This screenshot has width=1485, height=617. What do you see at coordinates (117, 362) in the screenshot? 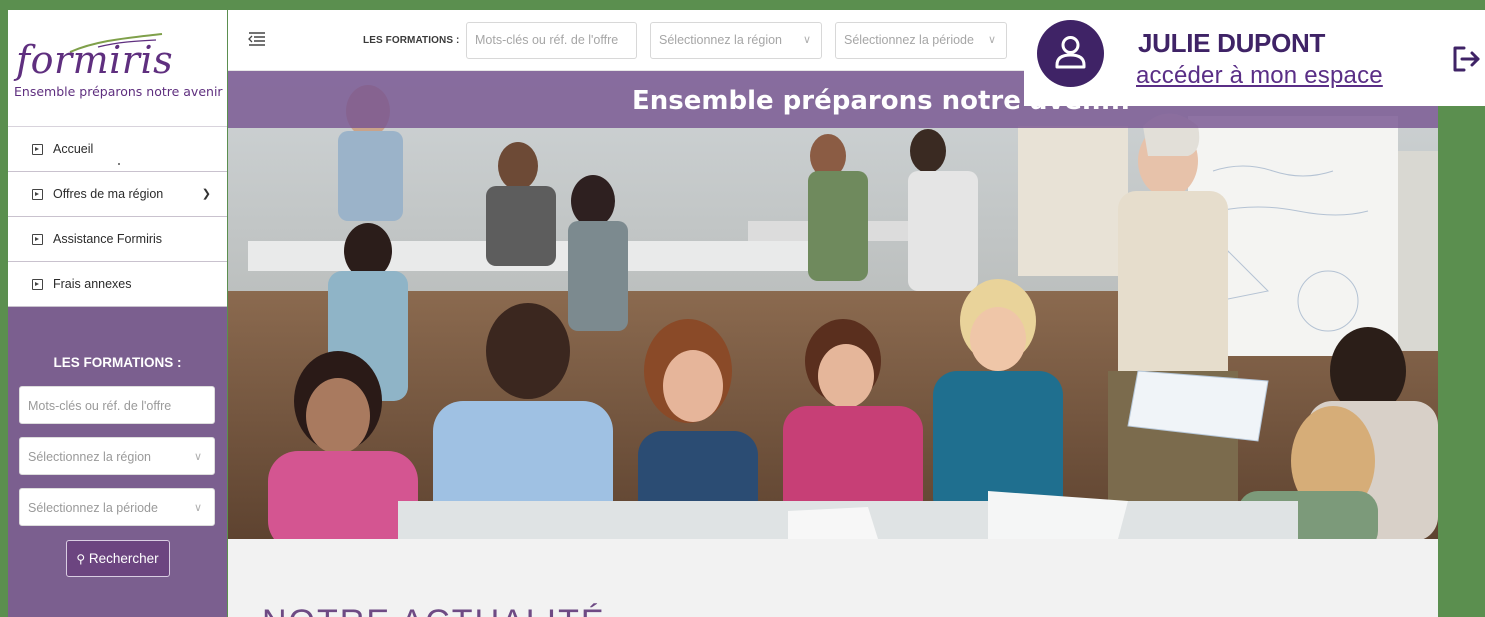
I see `sidebar-form-title: LES FORMATIONS :` at bounding box center [117, 362].